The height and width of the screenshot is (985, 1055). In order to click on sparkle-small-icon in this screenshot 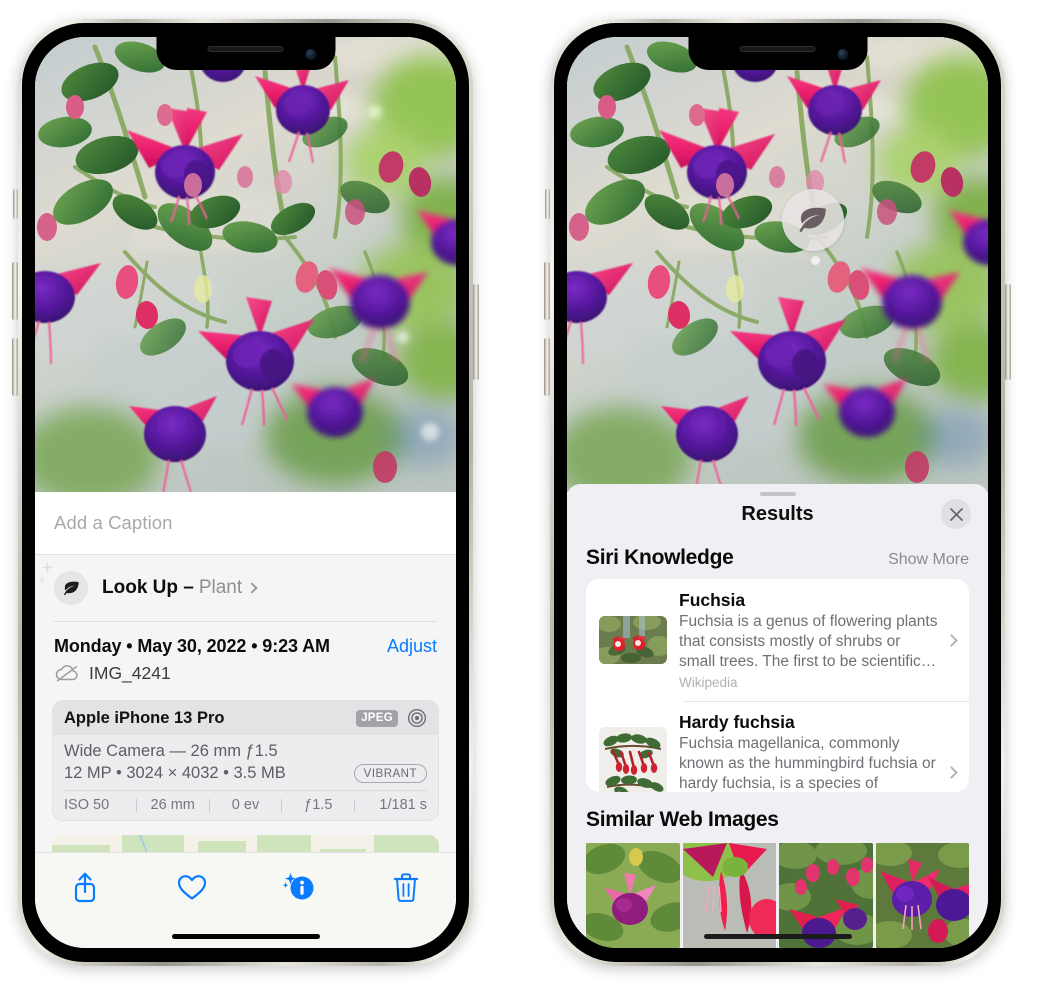, I will do `click(42, 580)`.